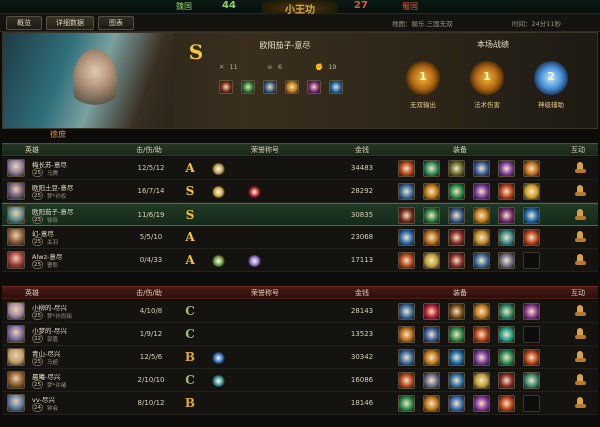  What do you see at coordinates (487, 78) in the screenshot?
I see `rank-medal-icon: 1` at bounding box center [487, 78].